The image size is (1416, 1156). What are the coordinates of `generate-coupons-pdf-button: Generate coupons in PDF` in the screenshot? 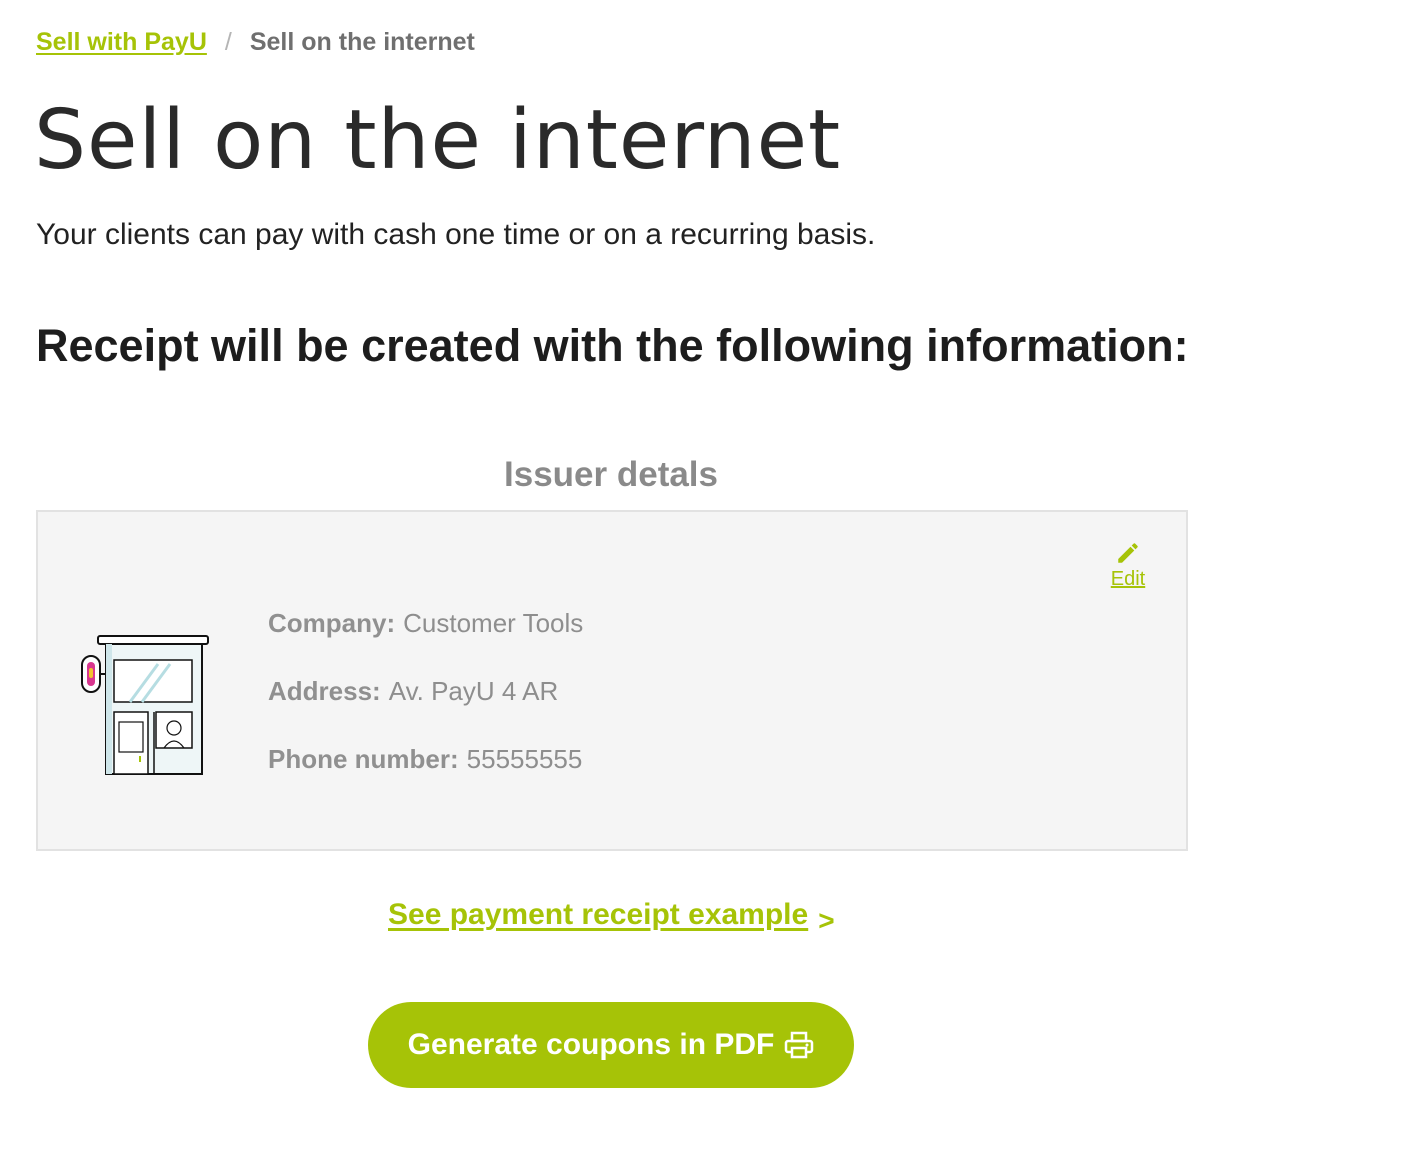 It's located at (611, 1045).